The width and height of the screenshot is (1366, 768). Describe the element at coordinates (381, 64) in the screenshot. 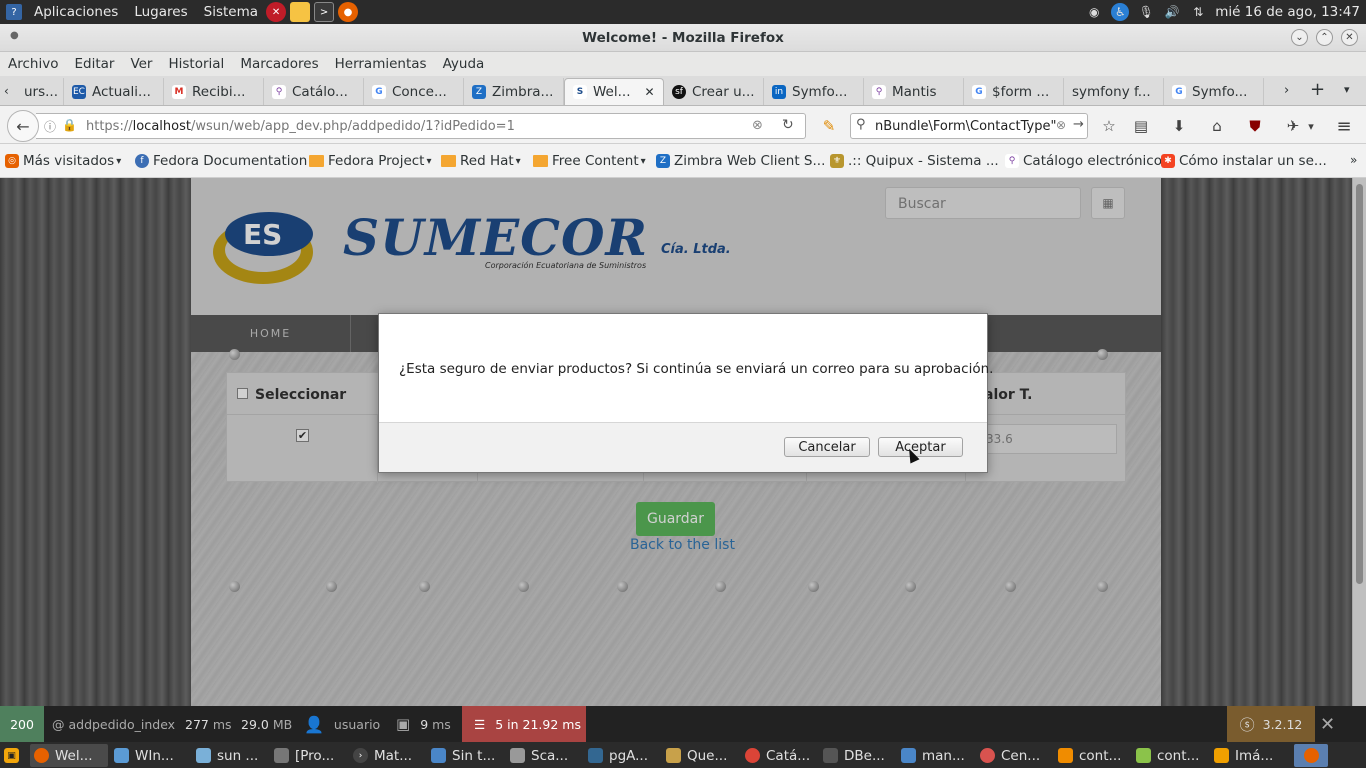

I see `menu-herramientas: Herramientas` at that location.